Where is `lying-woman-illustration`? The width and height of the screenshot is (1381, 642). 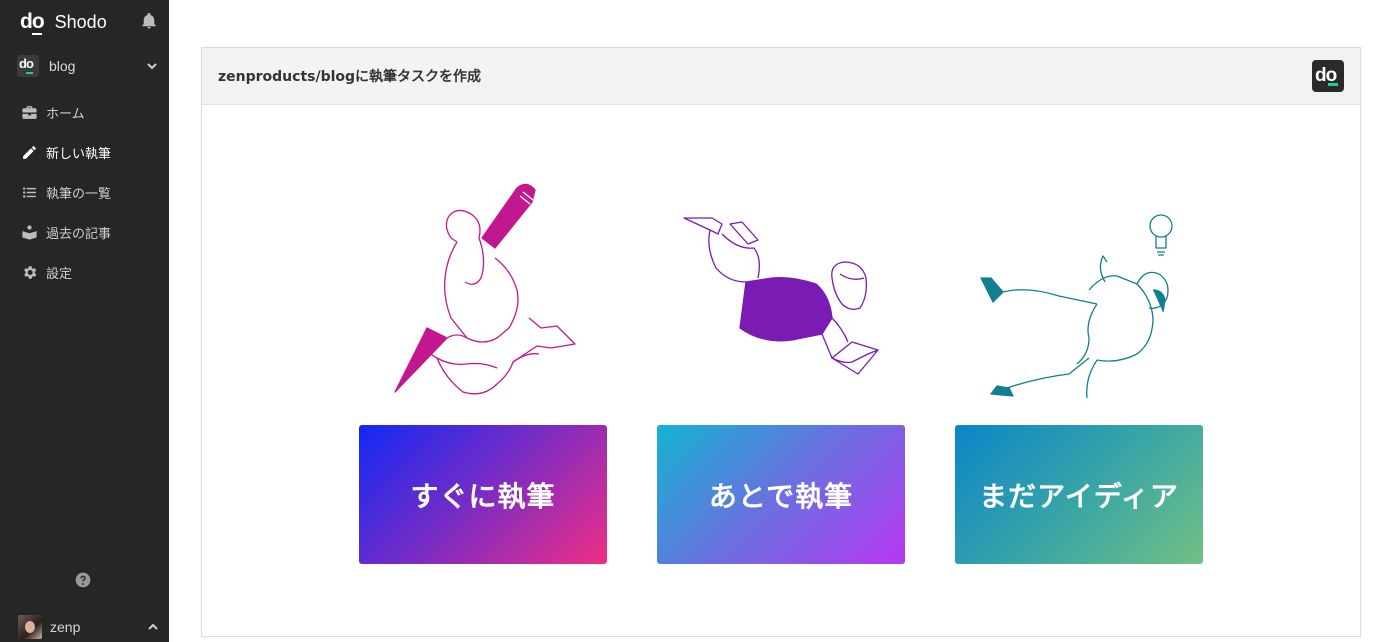 lying-woman-illustration is located at coordinates (807, 293).